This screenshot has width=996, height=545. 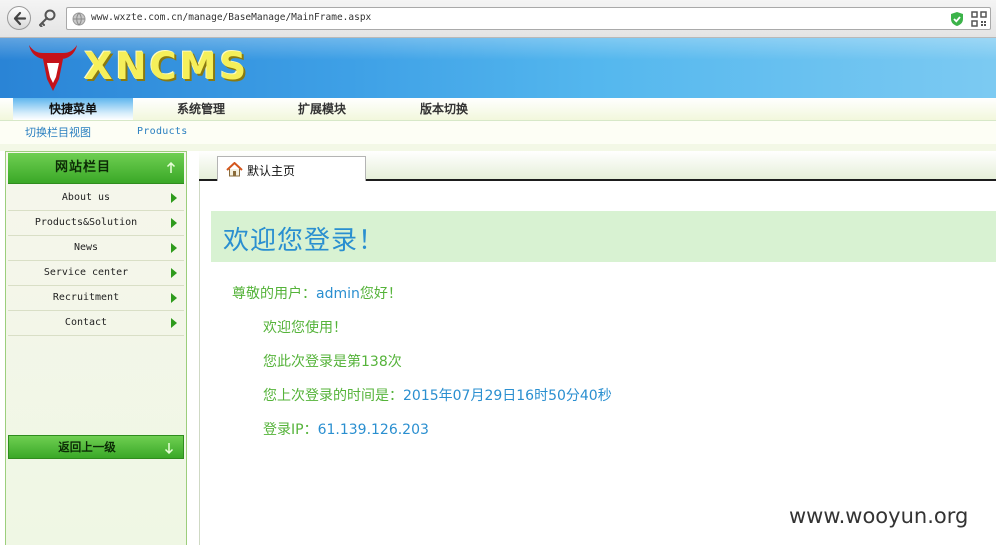 I want to click on sub-menu: 切换栏目视图 Products, so click(x=498, y=132).